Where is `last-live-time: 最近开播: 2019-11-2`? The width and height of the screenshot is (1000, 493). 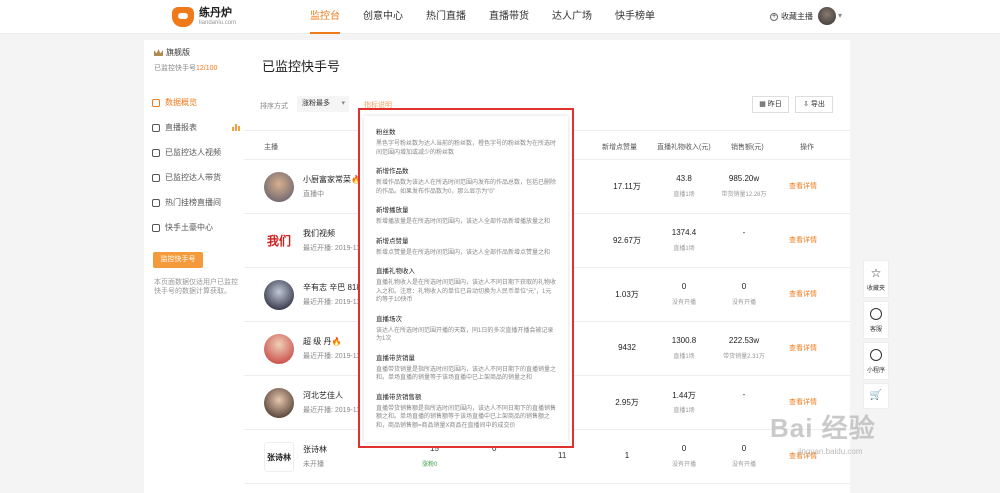
last-live-time: 最近开播: 2019-11-2 is located at coordinates (335, 410).